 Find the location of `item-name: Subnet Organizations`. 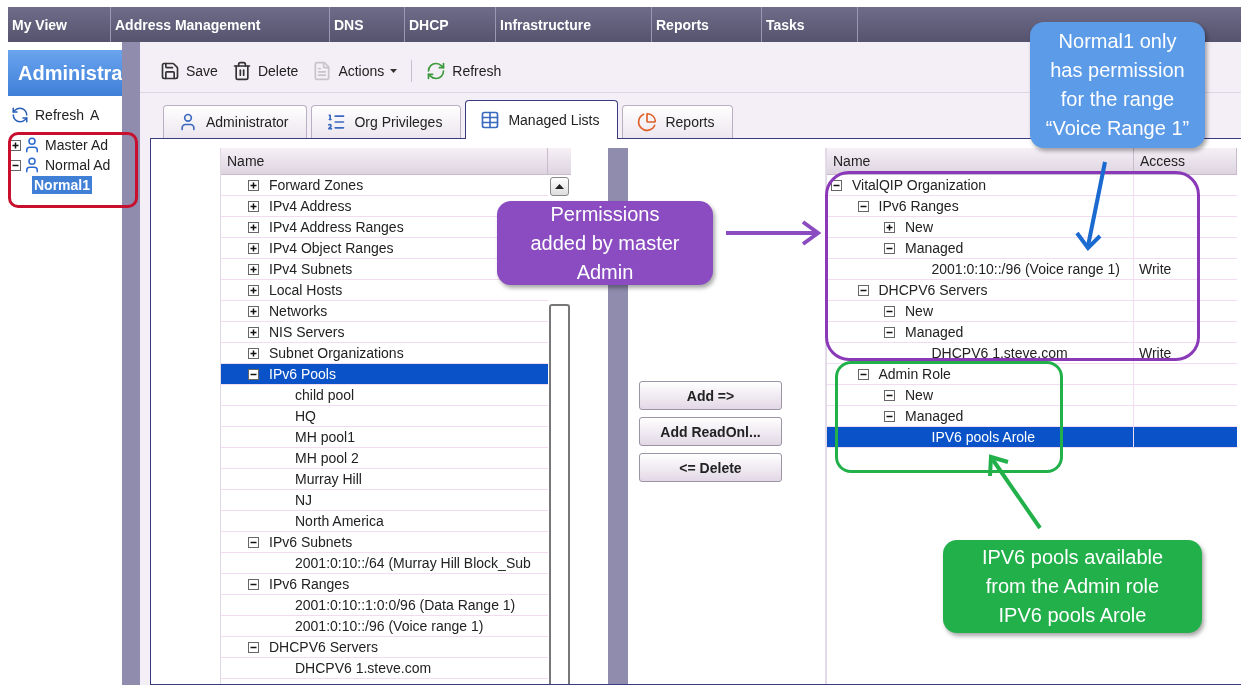

item-name: Subnet Organizations is located at coordinates (336, 353).